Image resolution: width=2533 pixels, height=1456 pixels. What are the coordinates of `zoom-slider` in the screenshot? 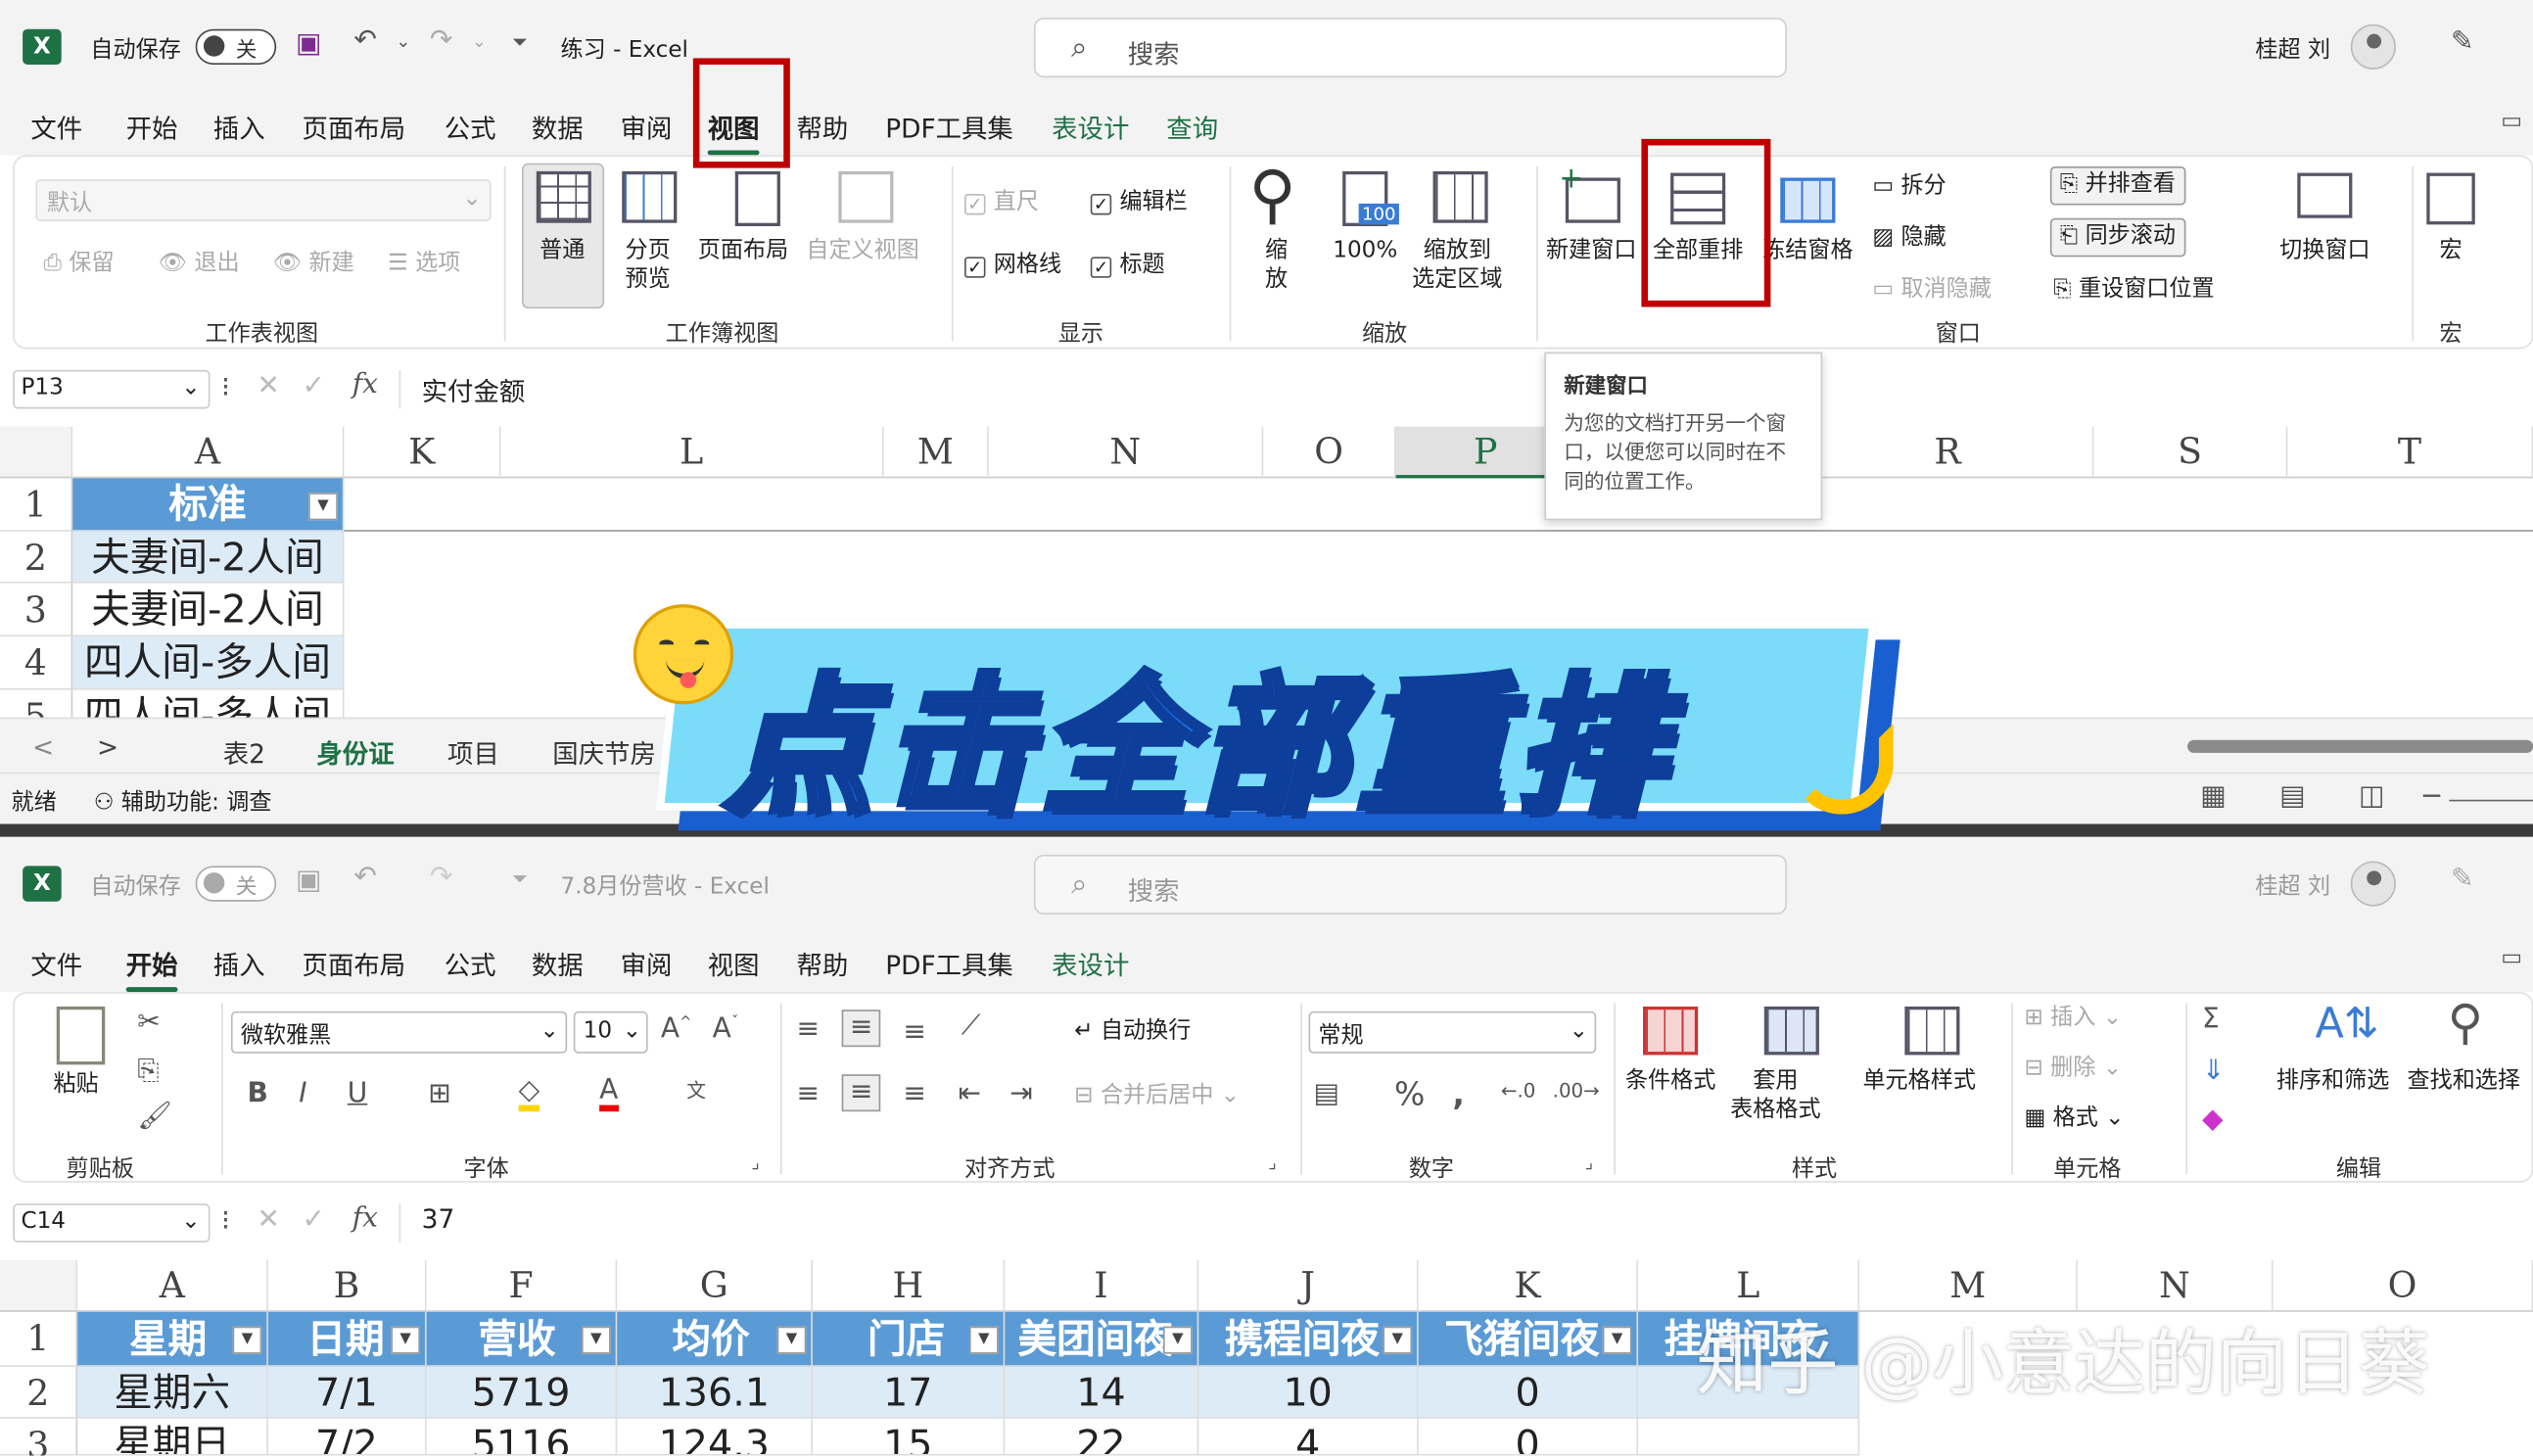 It's located at (2491, 800).